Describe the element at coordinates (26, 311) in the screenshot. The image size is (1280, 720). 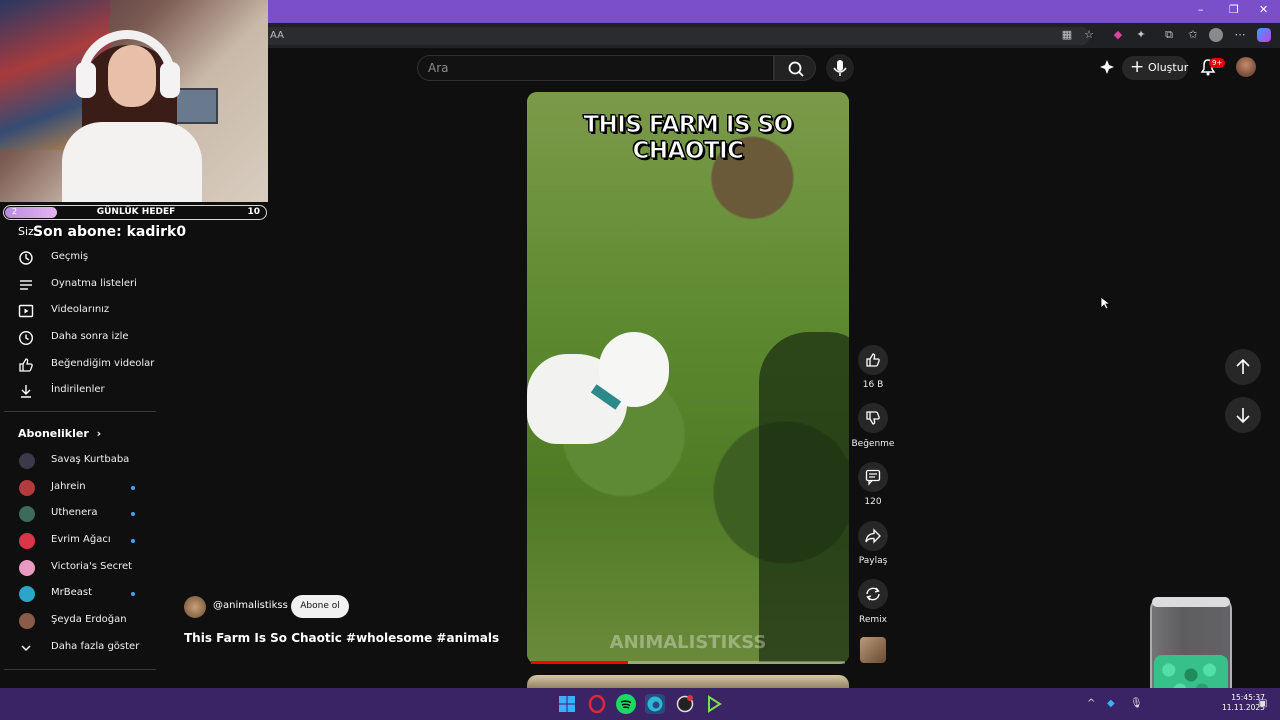
I see `your-videos-icon` at that location.